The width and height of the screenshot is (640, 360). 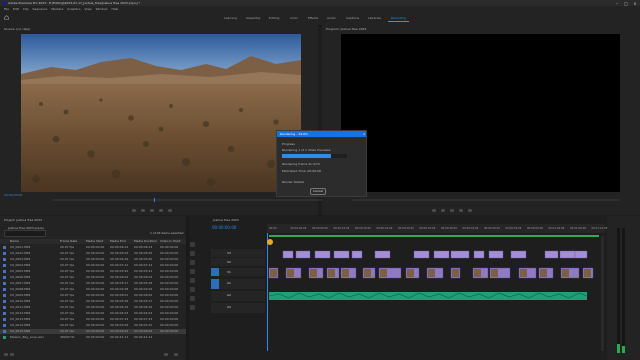 I want to click on project-panel-tab: Project: Joshua Tree 2023, so click(x=23, y=220).